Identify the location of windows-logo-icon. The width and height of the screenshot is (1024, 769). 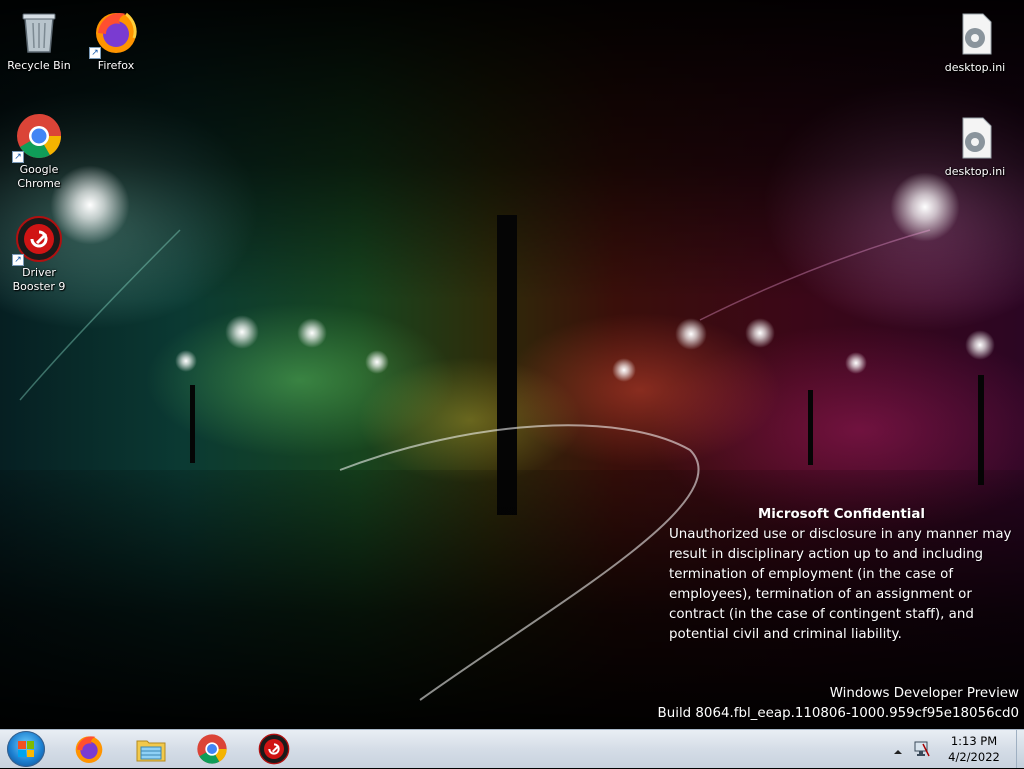
(26, 749).